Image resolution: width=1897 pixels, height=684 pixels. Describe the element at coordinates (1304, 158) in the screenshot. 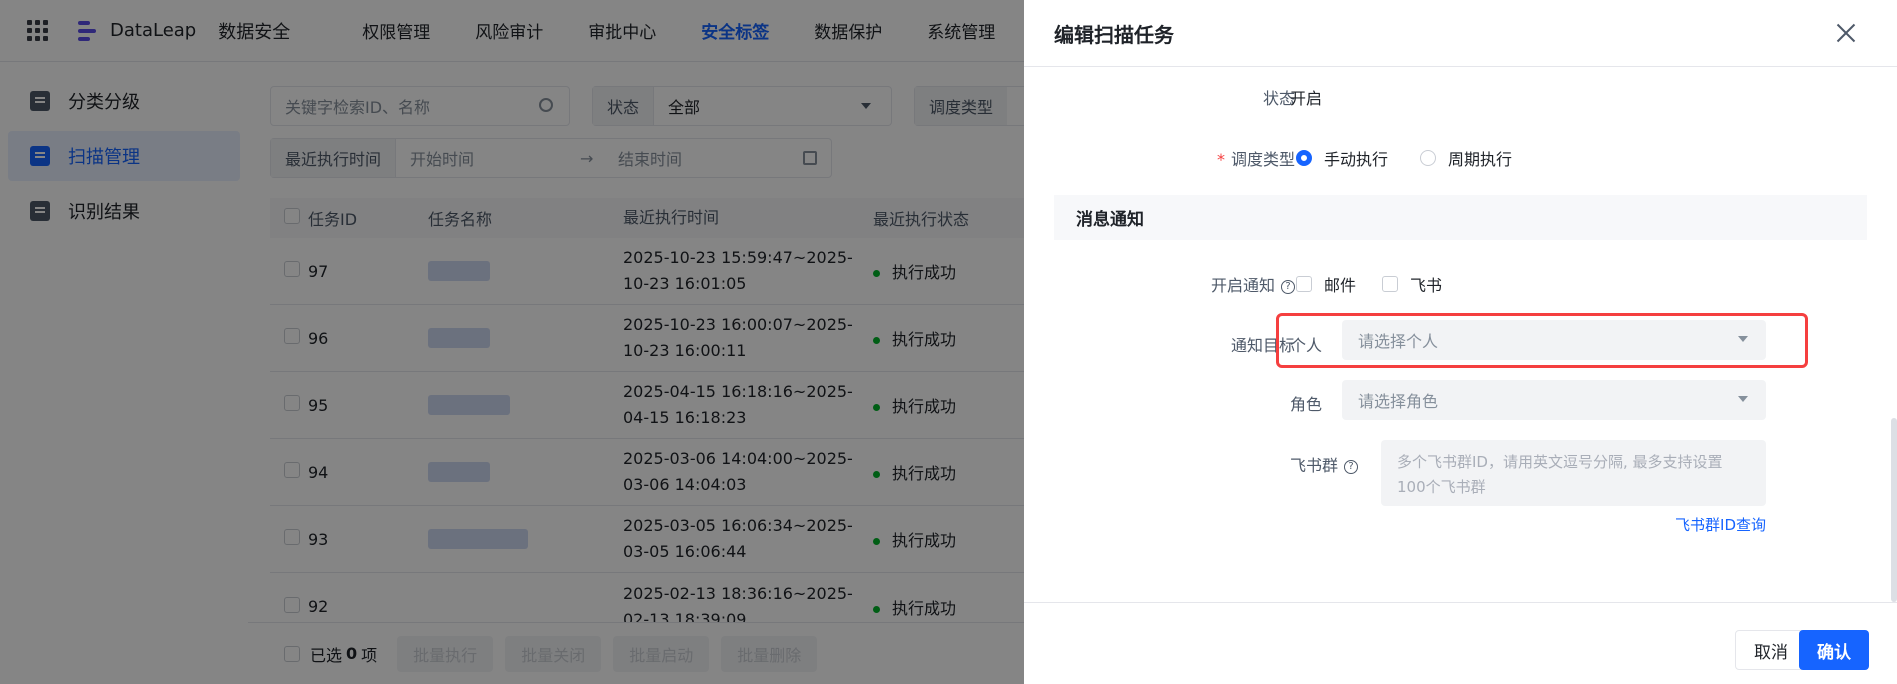

I see `radio-checked-icon` at that location.